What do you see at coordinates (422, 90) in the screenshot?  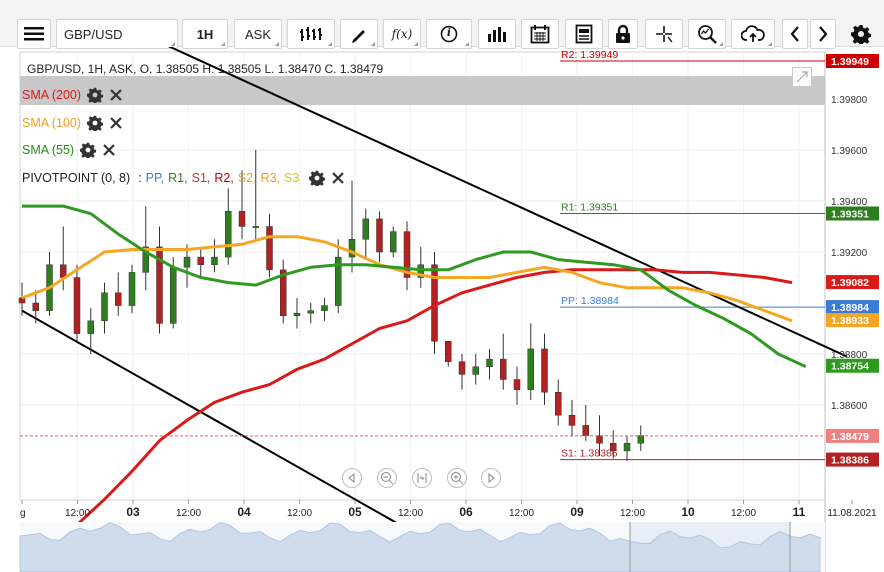 I see `legend-highlight-band` at bounding box center [422, 90].